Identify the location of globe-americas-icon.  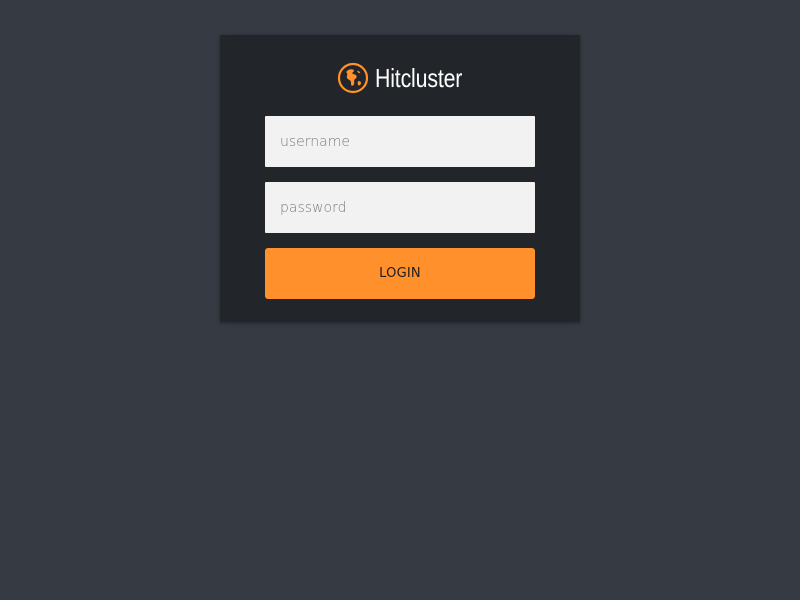
(353, 78).